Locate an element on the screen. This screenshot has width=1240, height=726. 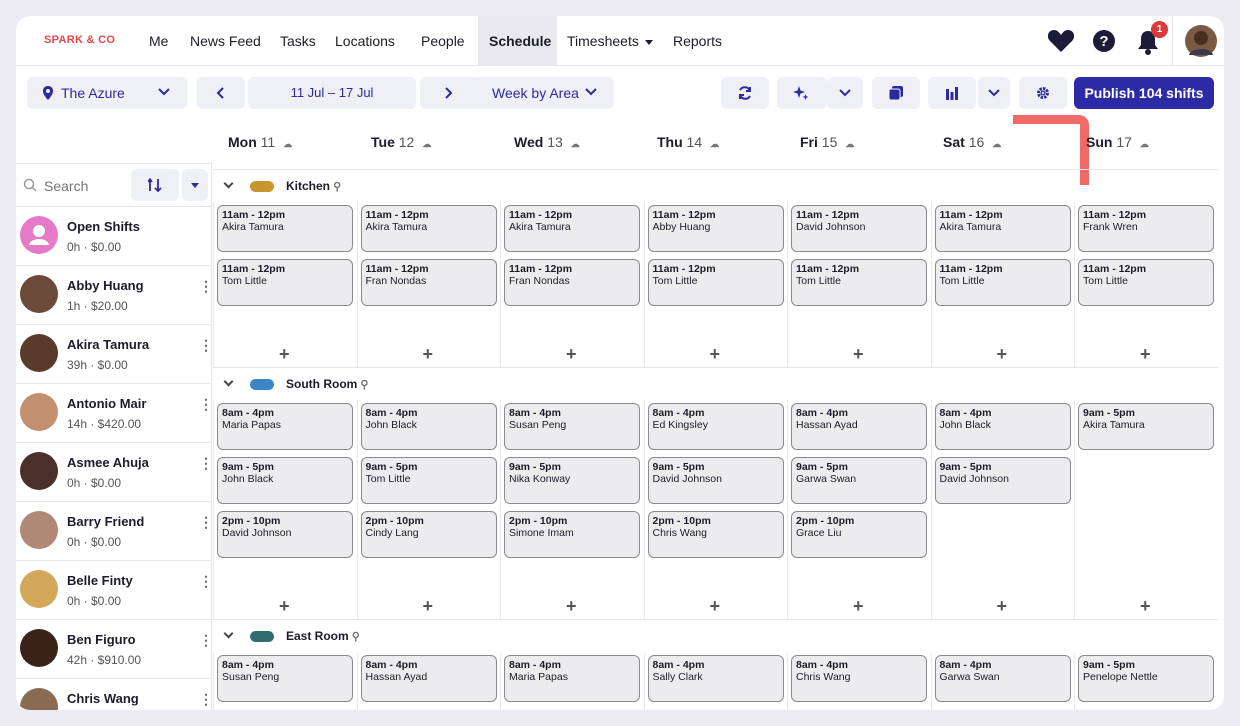
staff-row: Chris Wang ⋮ is located at coordinates (114, 694).